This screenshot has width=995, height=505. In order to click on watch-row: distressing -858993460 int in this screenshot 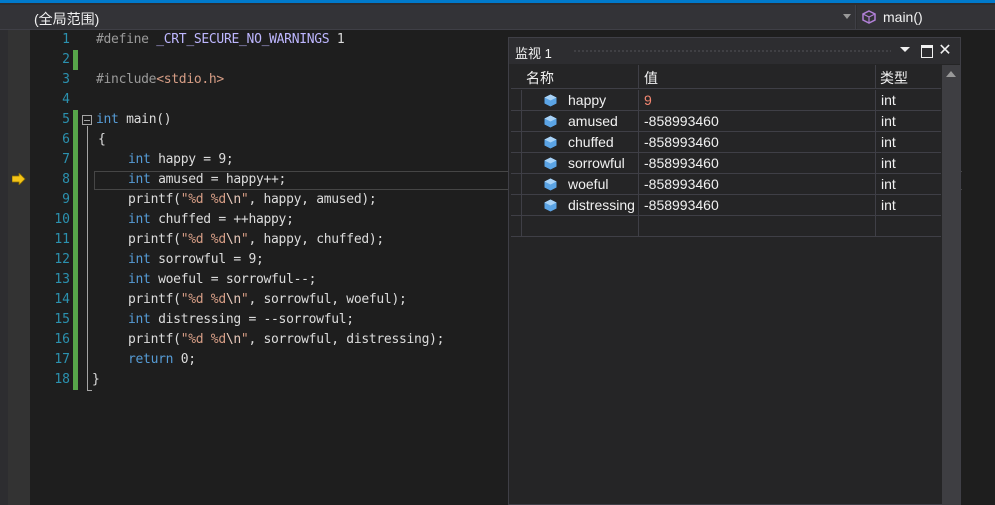, I will do `click(726, 205)`.